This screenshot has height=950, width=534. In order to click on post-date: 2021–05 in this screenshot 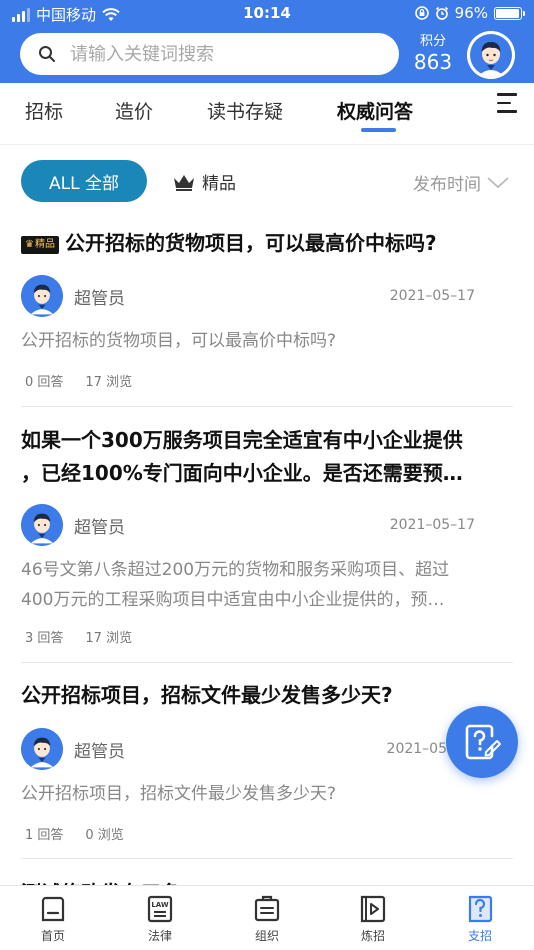, I will do `click(416, 749)`.